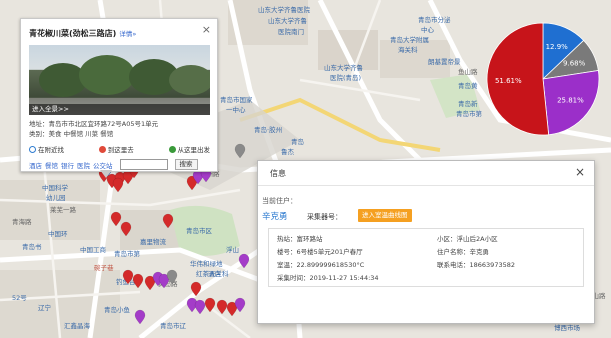 Image resolution: width=611 pixels, height=338 pixels. What do you see at coordinates (426, 265) in the screenshot?
I see `info-row: 室温：22.899999618530°C 联系电话：18663973582` at bounding box center [426, 265].